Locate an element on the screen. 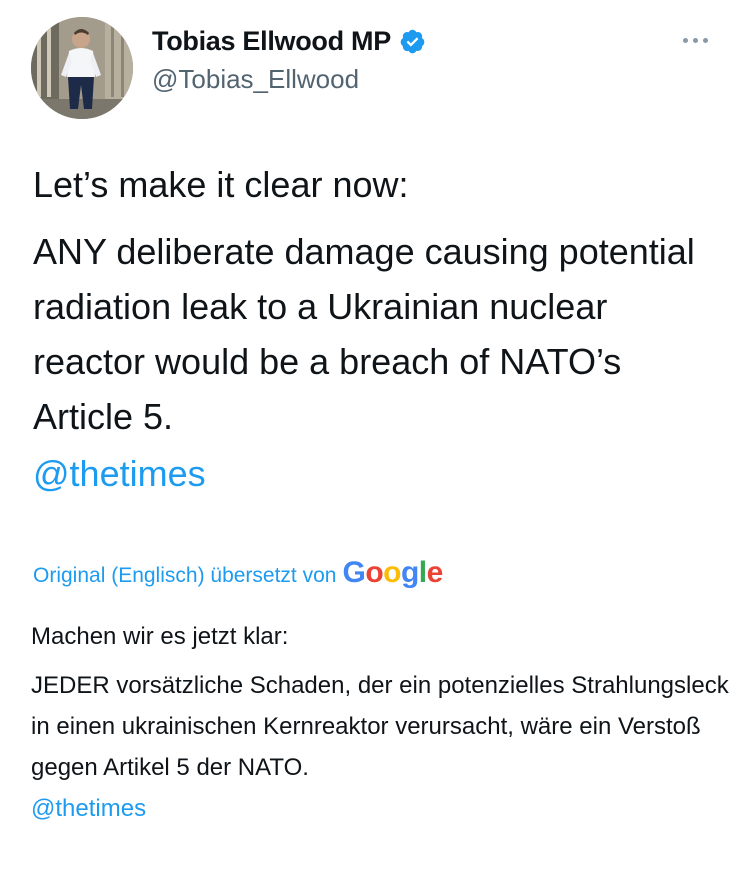 This screenshot has height=890, width=740. more-options-icon is located at coordinates (695, 40).